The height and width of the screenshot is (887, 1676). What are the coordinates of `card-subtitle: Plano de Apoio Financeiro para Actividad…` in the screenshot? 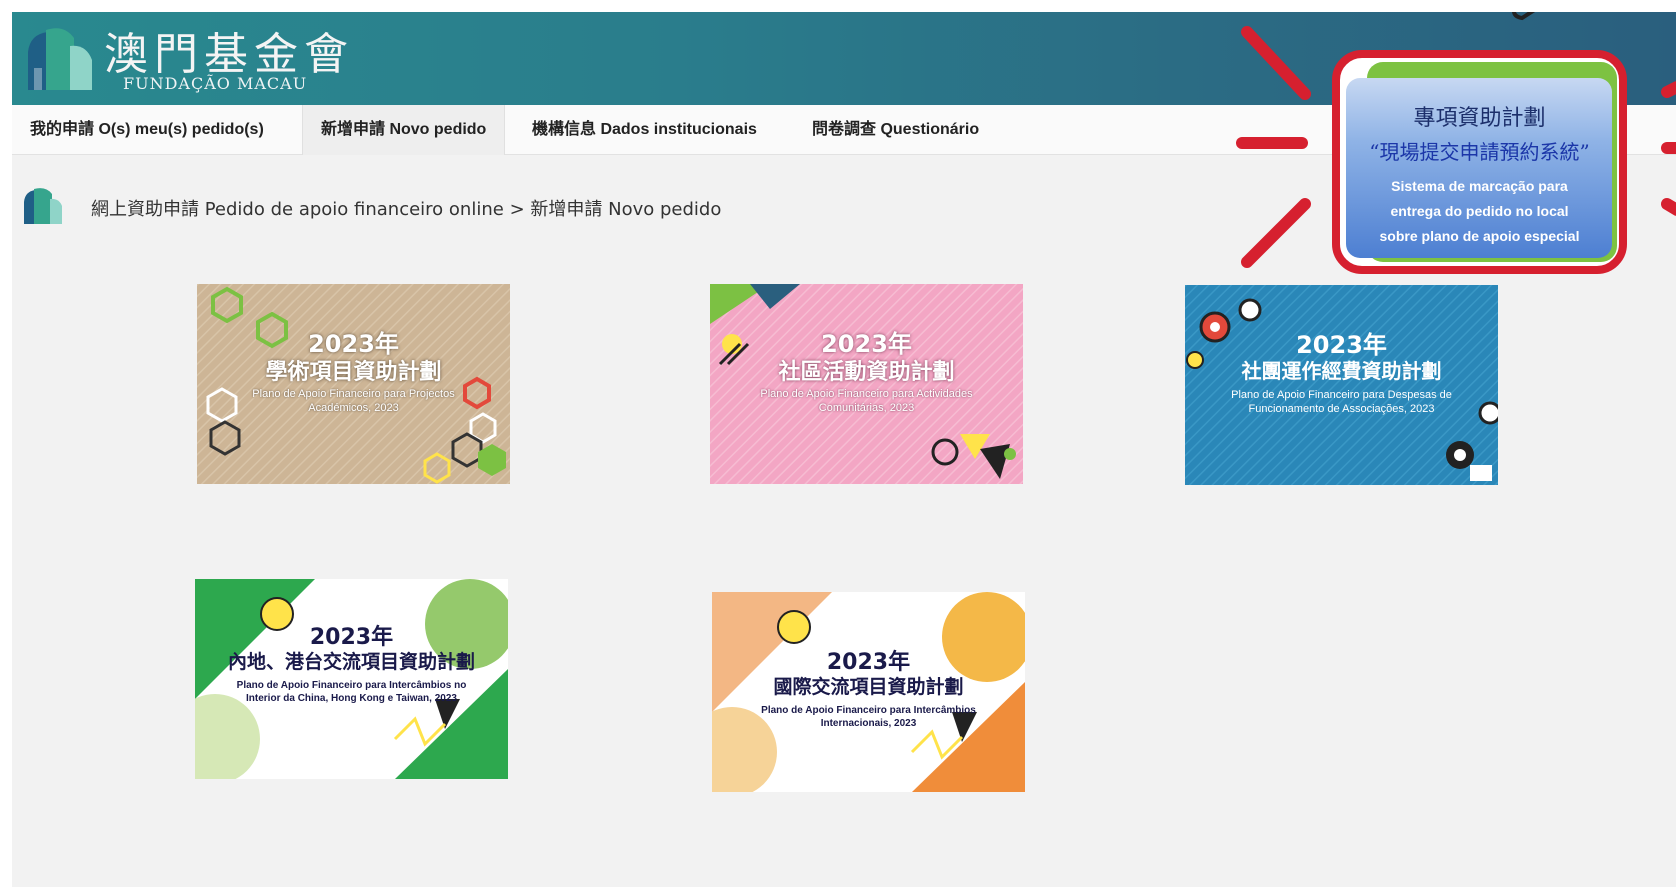 It's located at (866, 401).